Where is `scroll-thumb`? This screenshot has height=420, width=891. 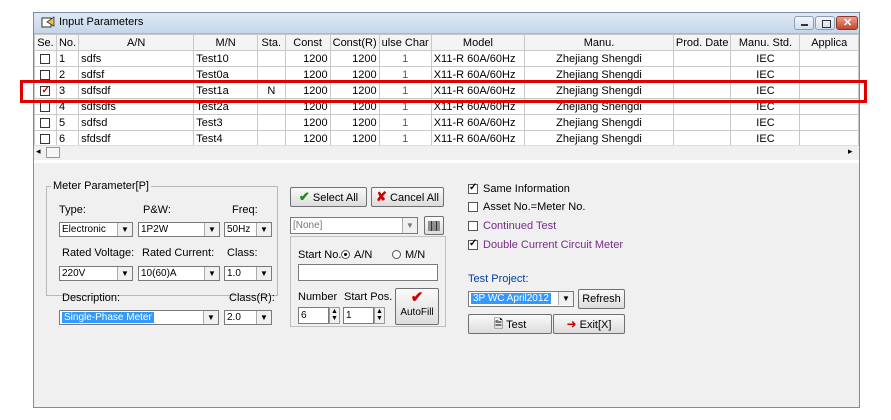 scroll-thumb is located at coordinates (53, 152).